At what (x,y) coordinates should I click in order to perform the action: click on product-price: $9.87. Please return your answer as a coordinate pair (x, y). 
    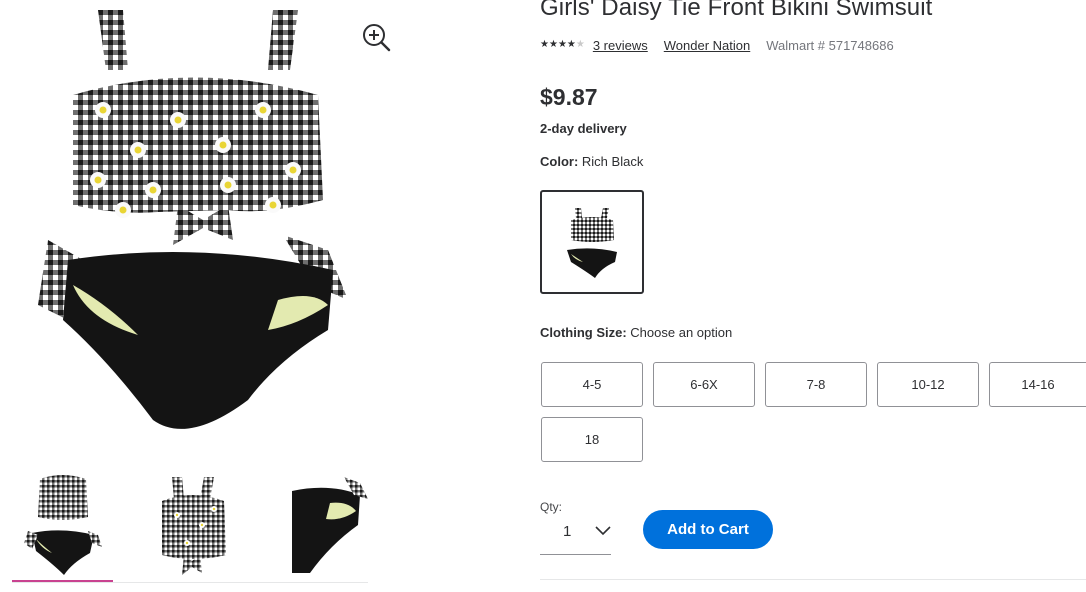
    Looking at the image, I should click on (569, 97).